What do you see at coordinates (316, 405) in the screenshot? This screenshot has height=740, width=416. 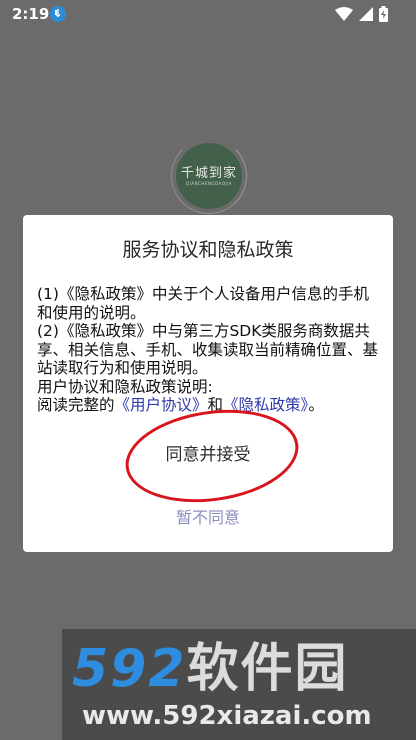 I see `read-suffix: 。` at bounding box center [316, 405].